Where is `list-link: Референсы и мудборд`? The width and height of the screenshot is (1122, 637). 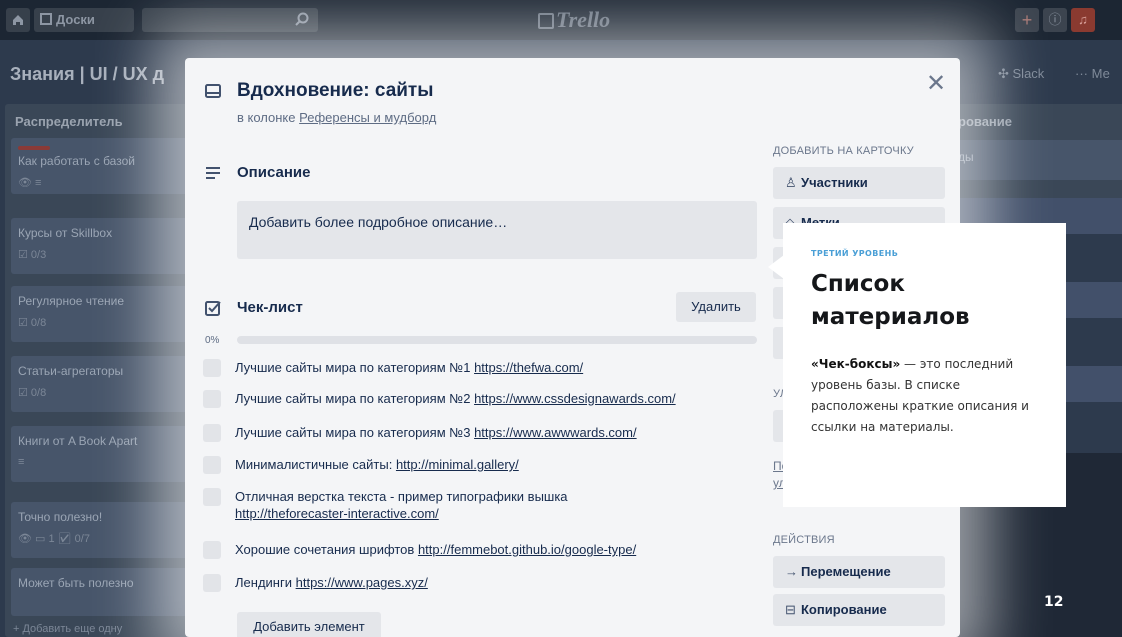
list-link: Референсы и мудборд is located at coordinates (367, 117).